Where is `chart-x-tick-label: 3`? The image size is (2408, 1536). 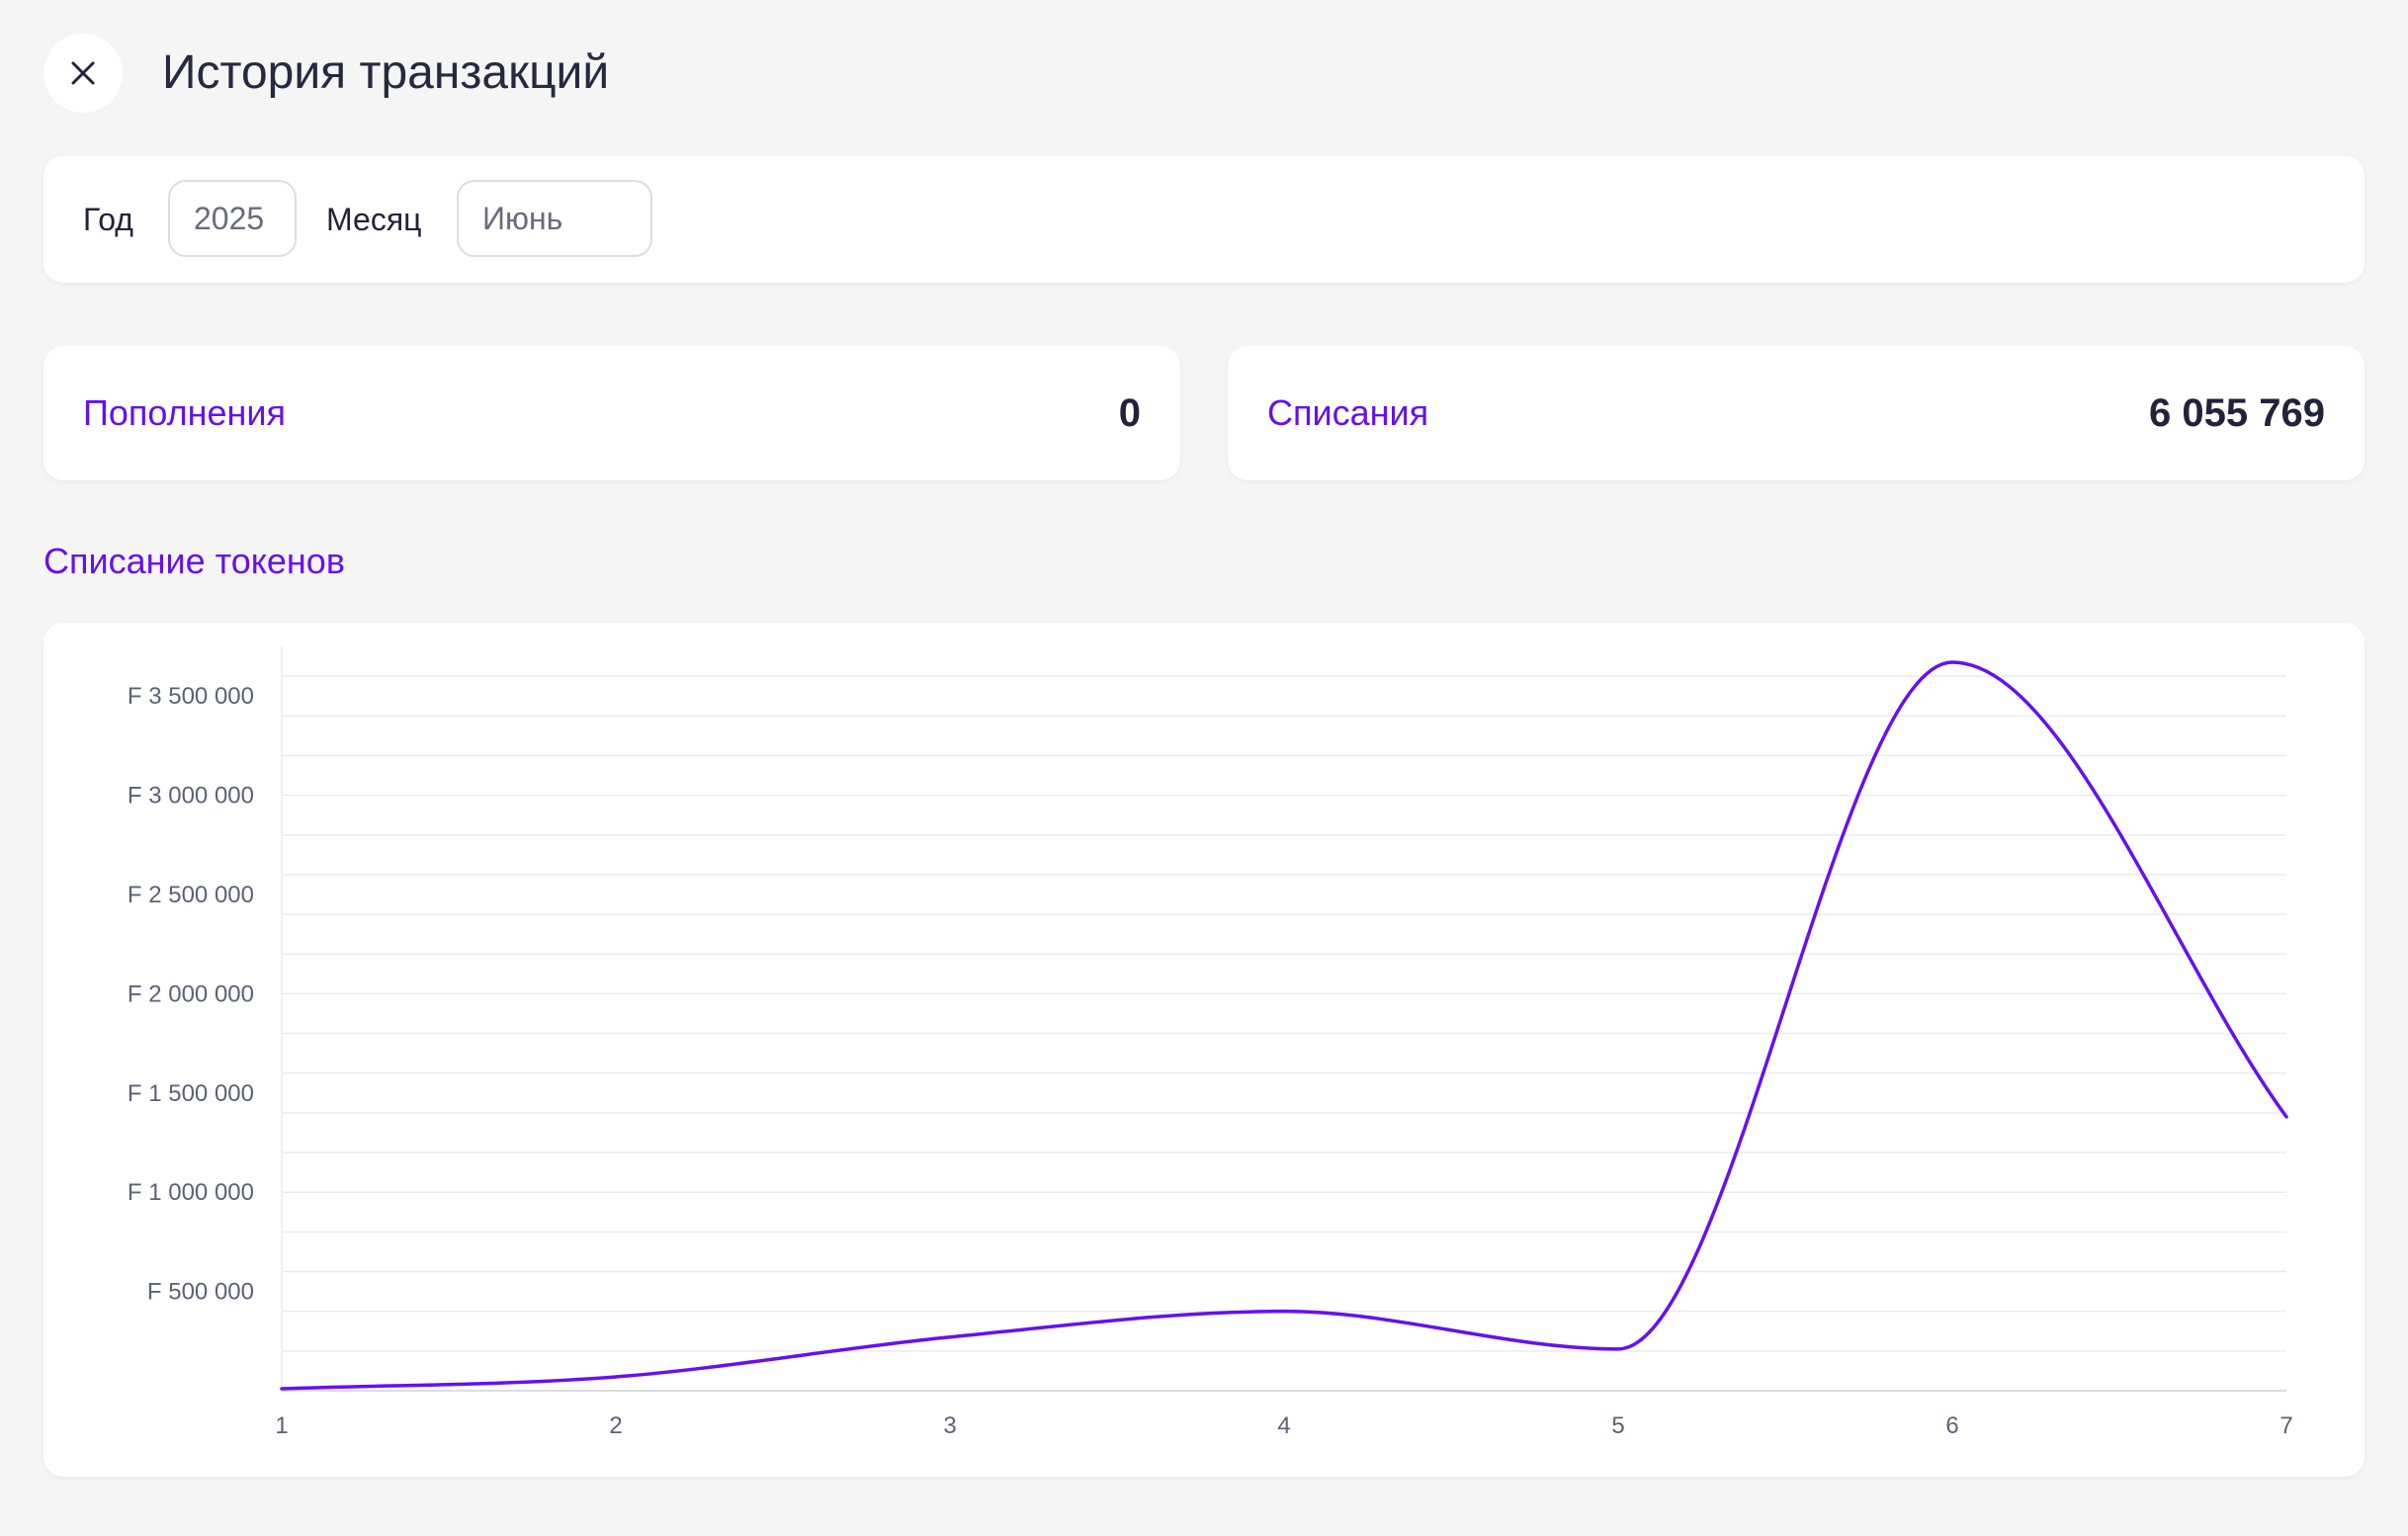 chart-x-tick-label: 3 is located at coordinates (950, 1425).